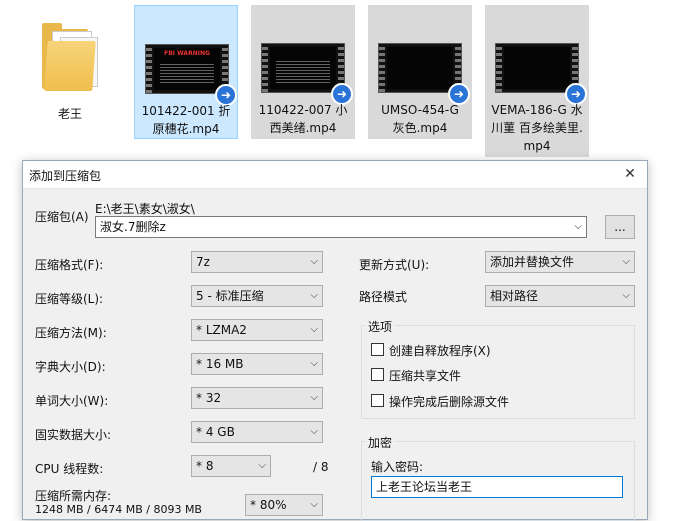  Describe the element at coordinates (335, 175) in the screenshot. I see `dialog-titlebar: 添加到压缩包 ✕` at that location.